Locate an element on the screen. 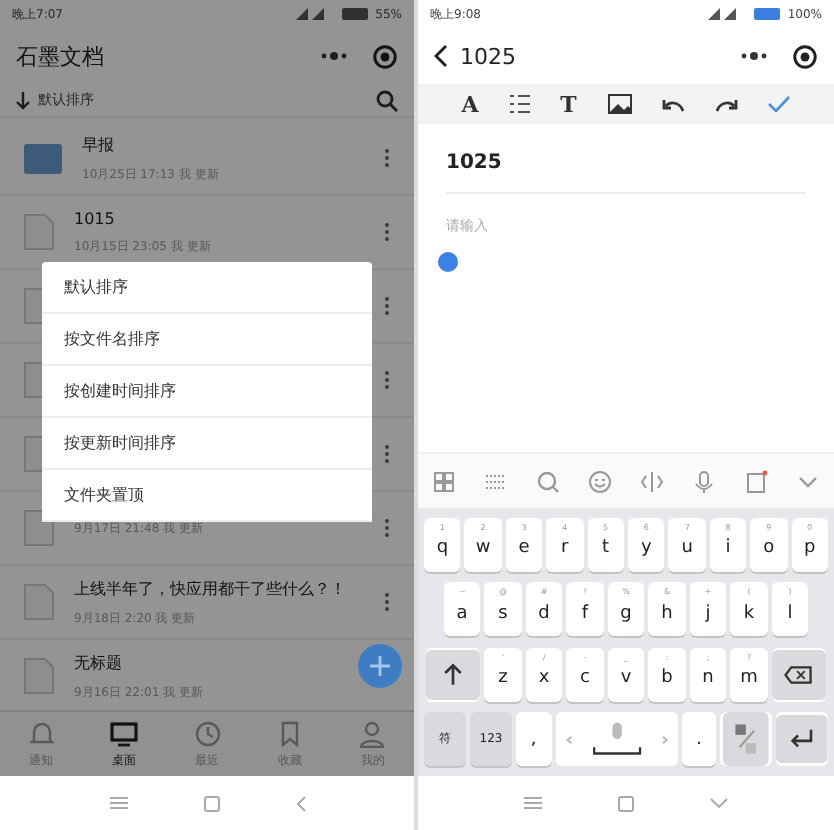  app-title: 石墨文档 is located at coordinates (60, 56).